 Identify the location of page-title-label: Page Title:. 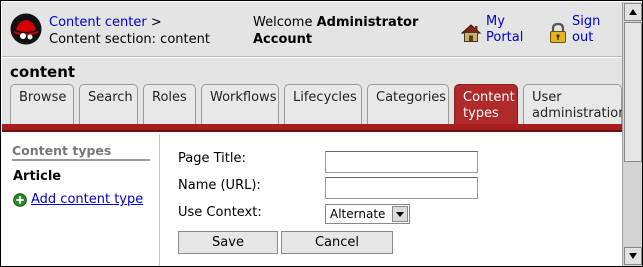
(212, 158).